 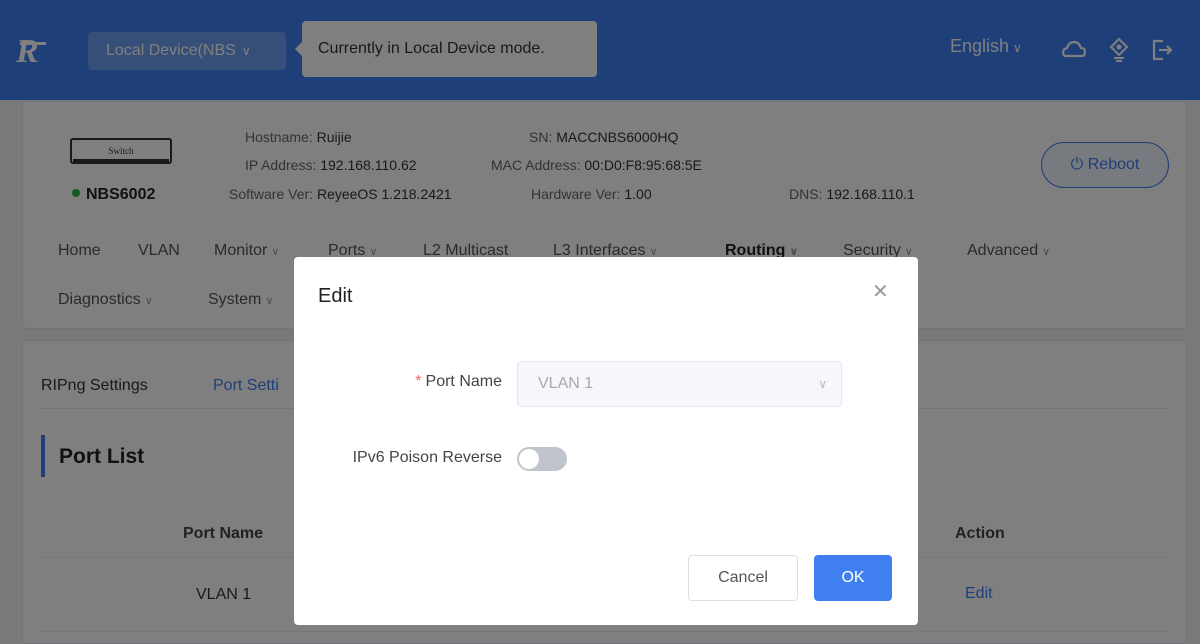 What do you see at coordinates (566, 383) in the screenshot?
I see `port-name-select-value: VLAN 1` at bounding box center [566, 383].